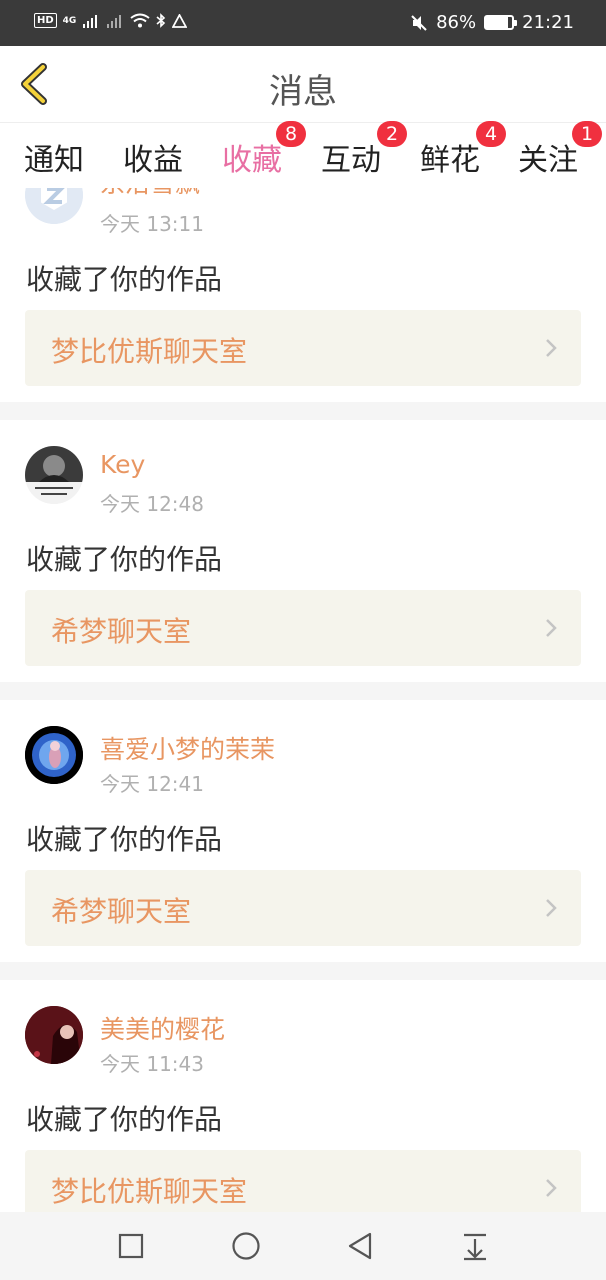 The image size is (606, 1280). I want to click on tab-label: 收益, so click(153, 160).